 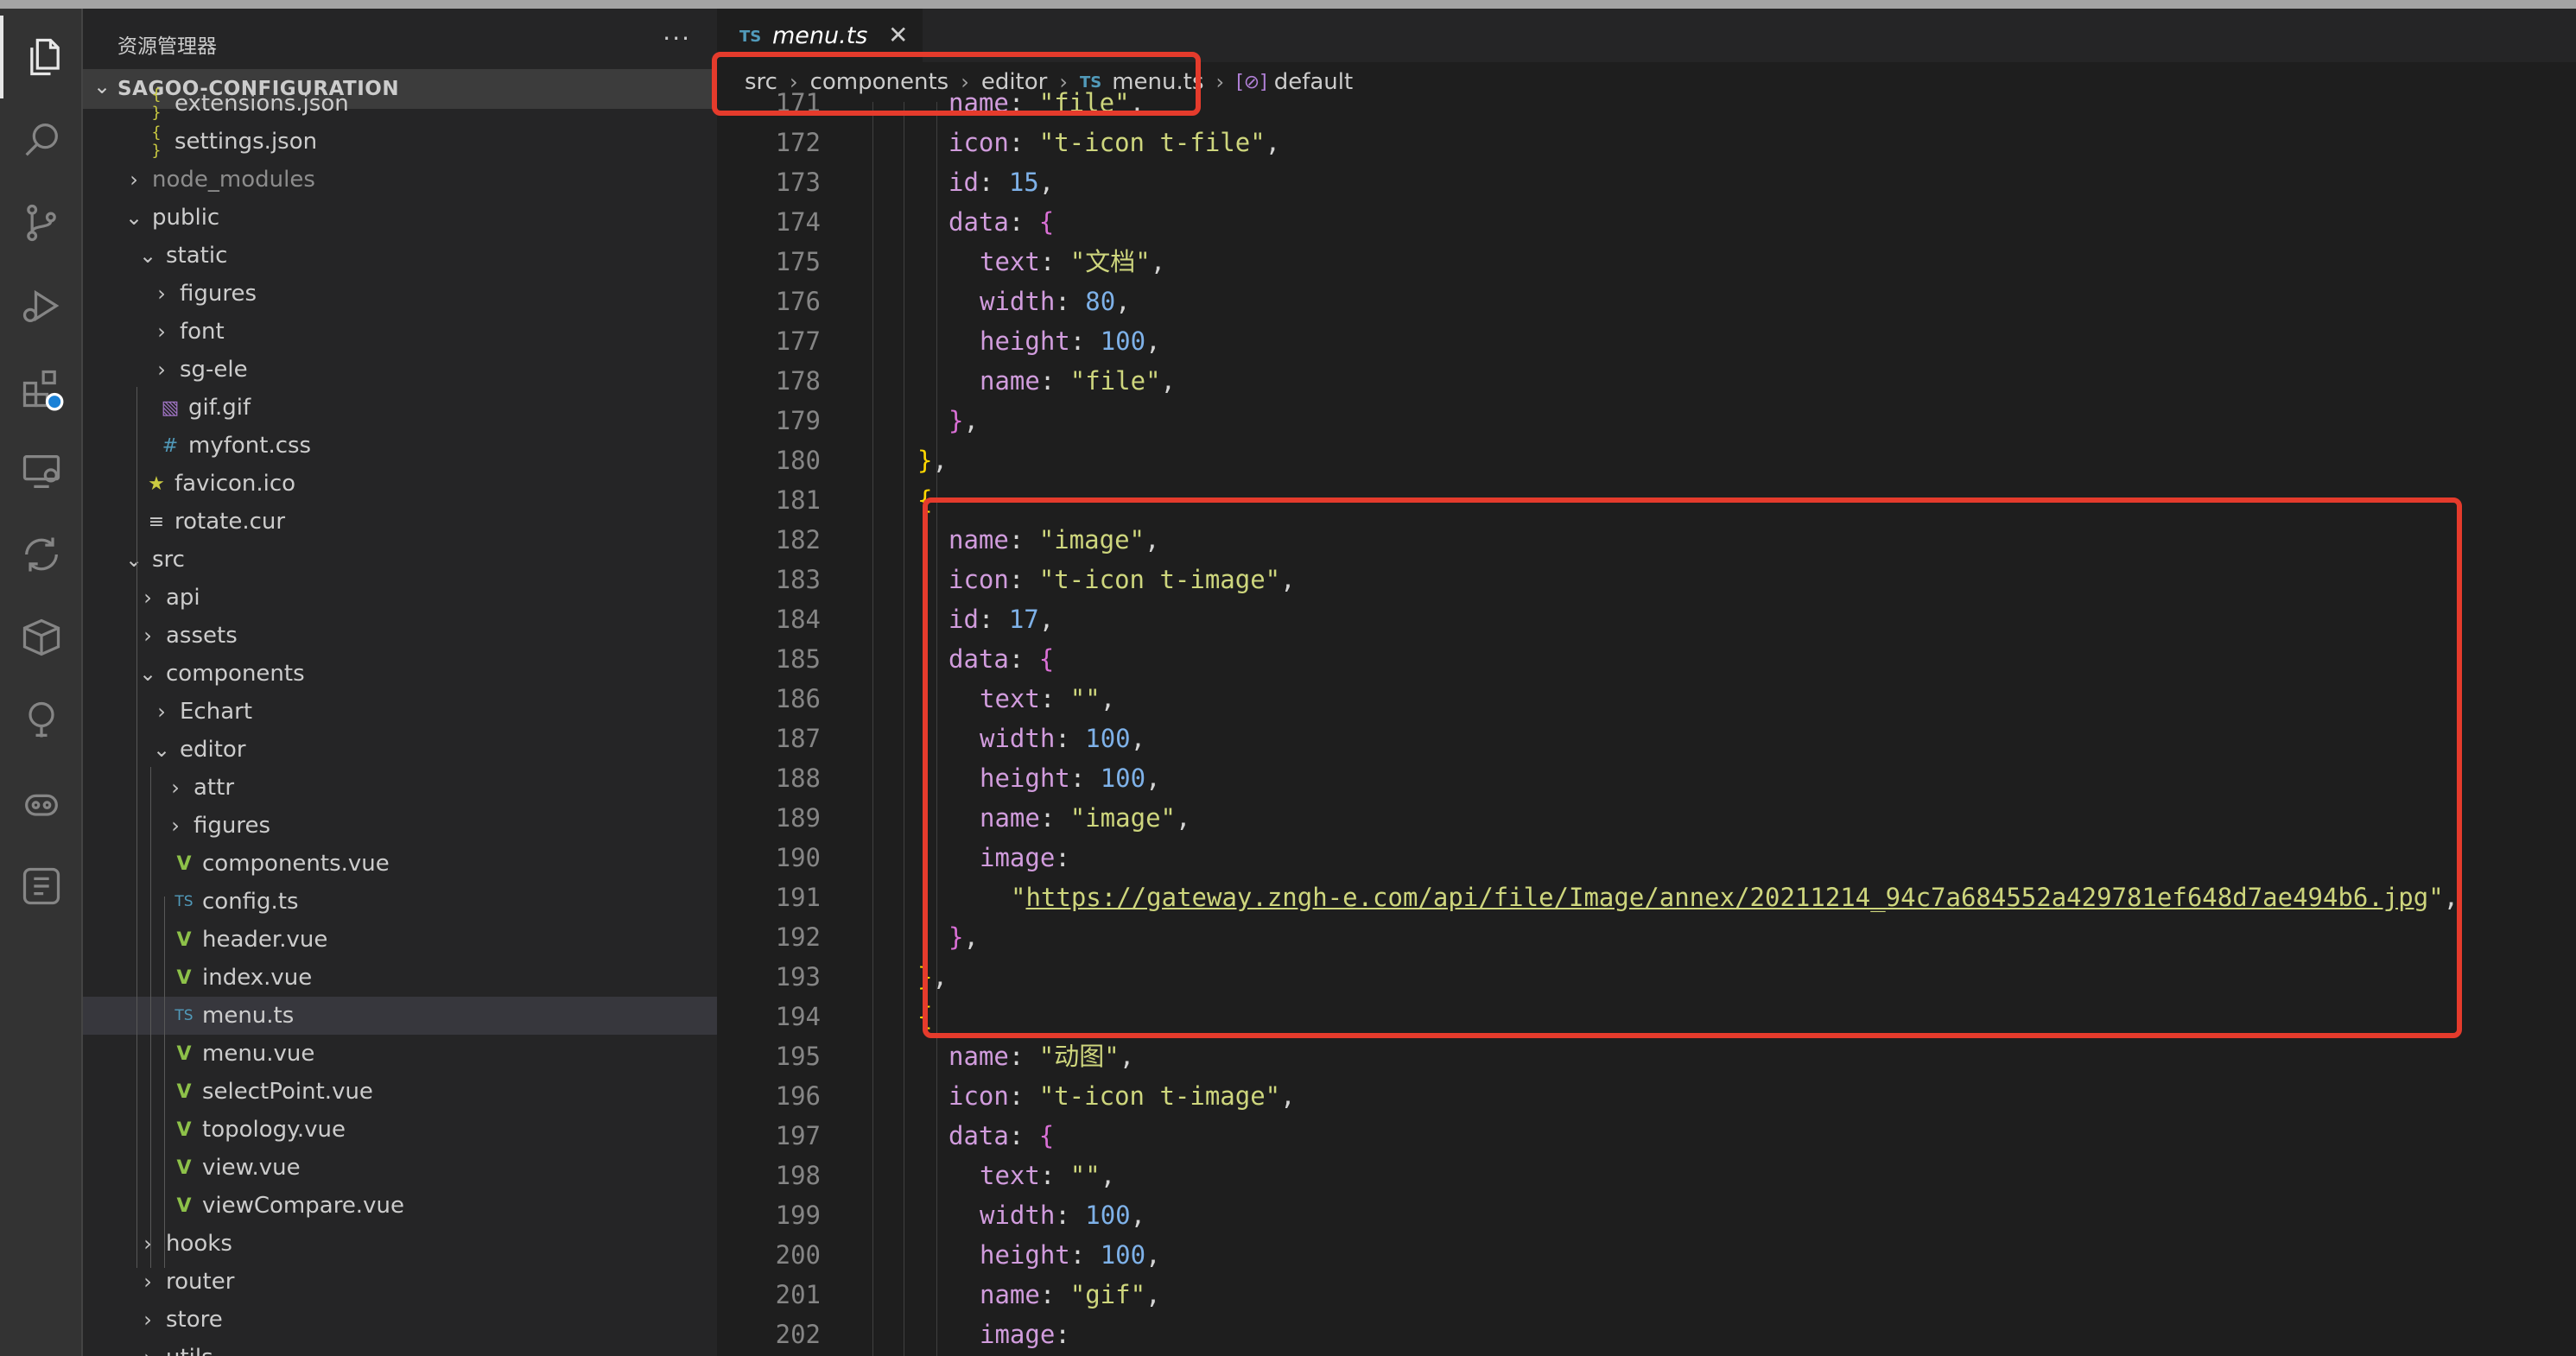 I want to click on tree-item: TS menu.ts, so click(x=400, y=1016).